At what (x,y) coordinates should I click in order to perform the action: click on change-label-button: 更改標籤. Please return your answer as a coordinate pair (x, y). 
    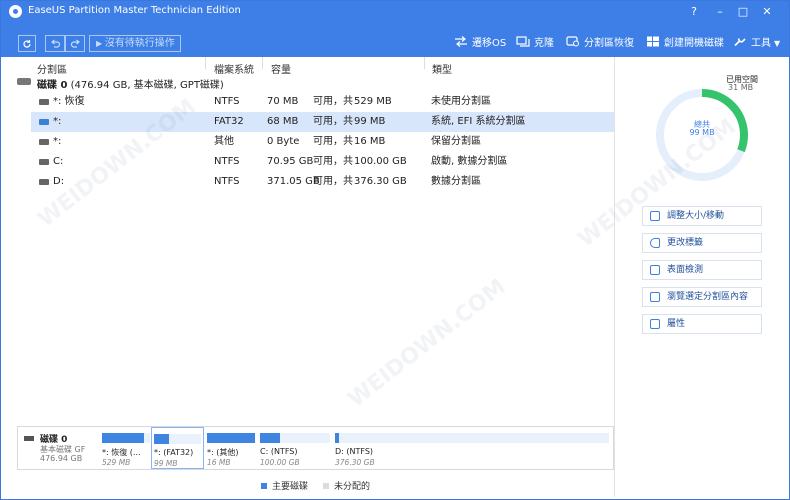
    Looking at the image, I should click on (702, 243).